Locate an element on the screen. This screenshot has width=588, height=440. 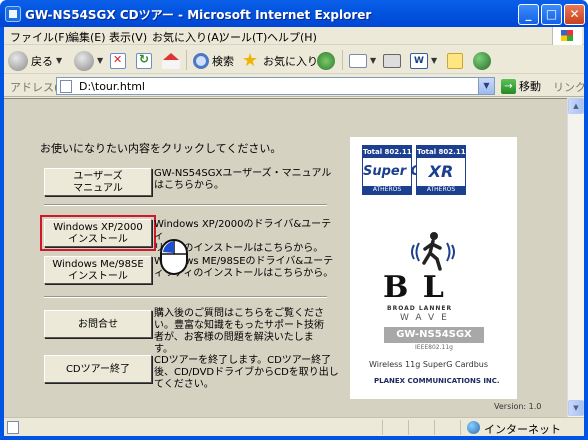
refresh-button is located at coordinates (144, 60).